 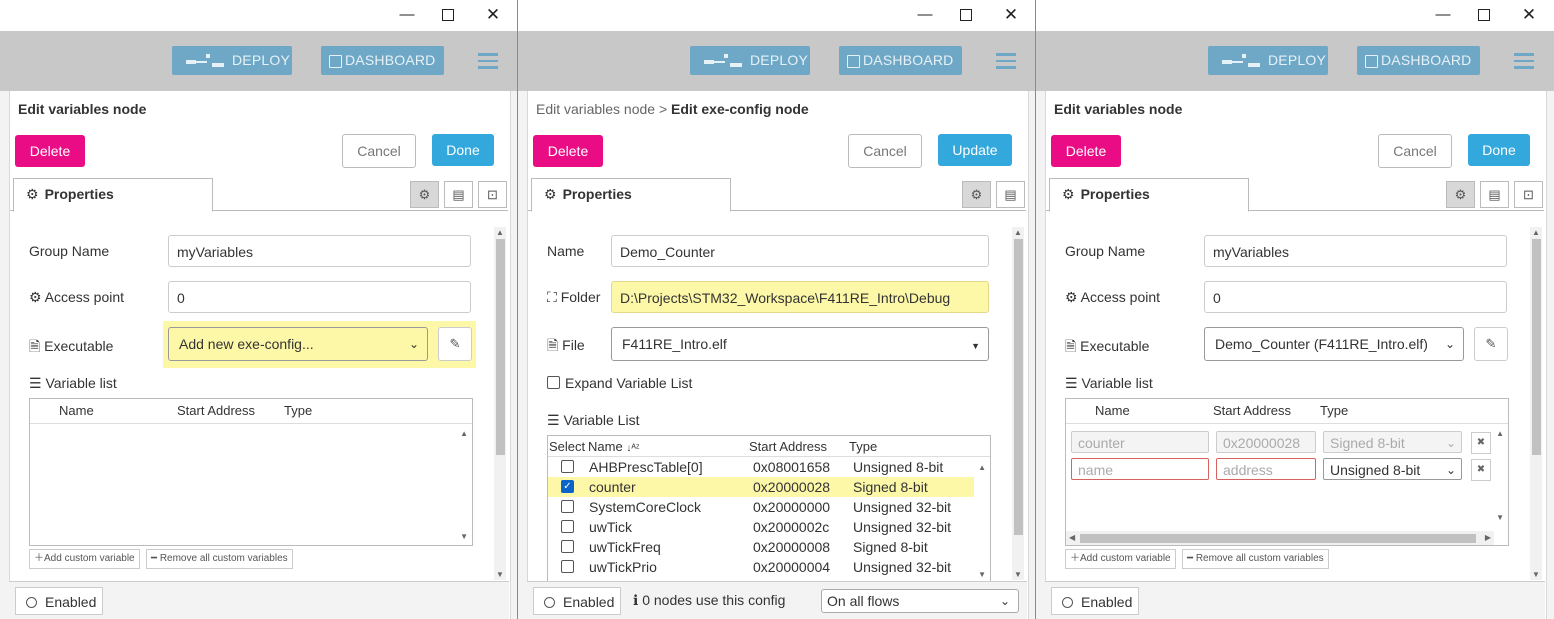 I want to click on table-row: SystemCoreClock 0x20000000 Unsigned 32-bit, so click(x=761, y=507).